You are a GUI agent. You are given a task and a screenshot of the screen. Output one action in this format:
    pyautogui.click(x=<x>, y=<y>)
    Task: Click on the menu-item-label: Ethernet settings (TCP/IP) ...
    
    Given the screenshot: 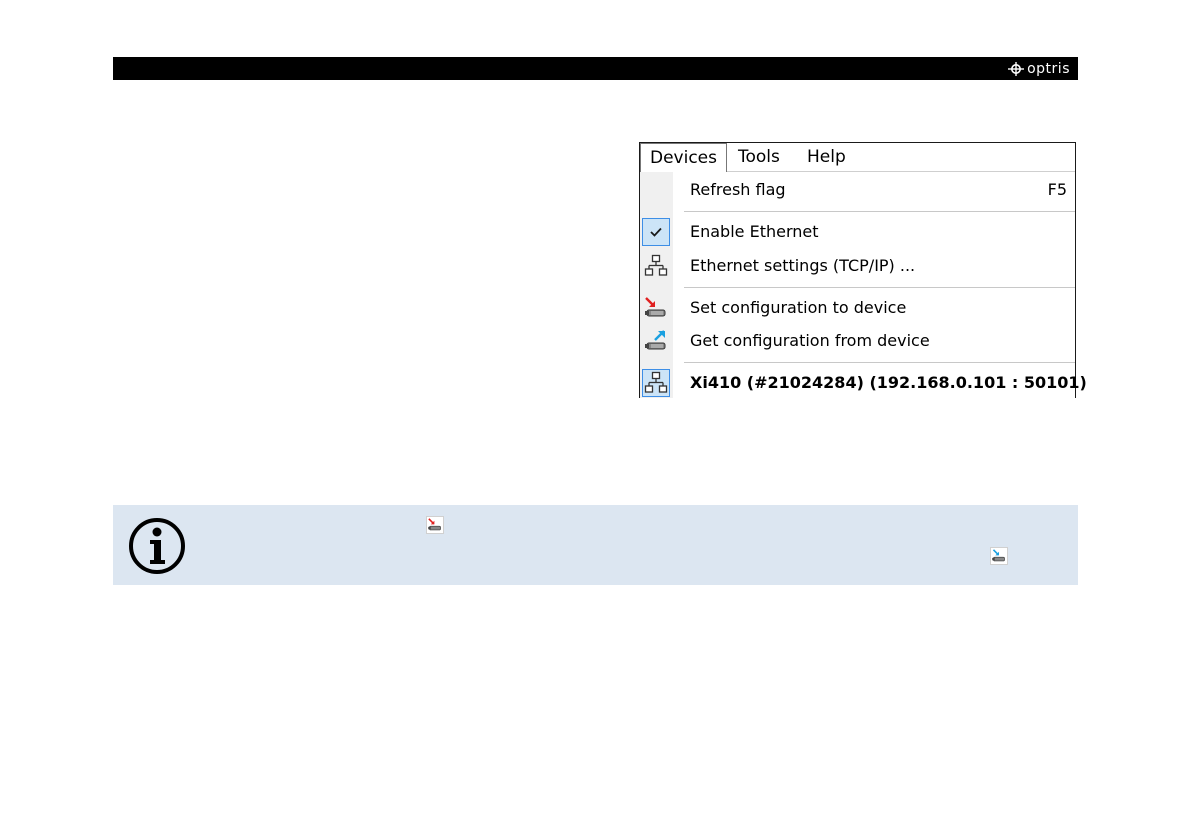 What is the action you would take?
    pyautogui.click(x=803, y=265)
    